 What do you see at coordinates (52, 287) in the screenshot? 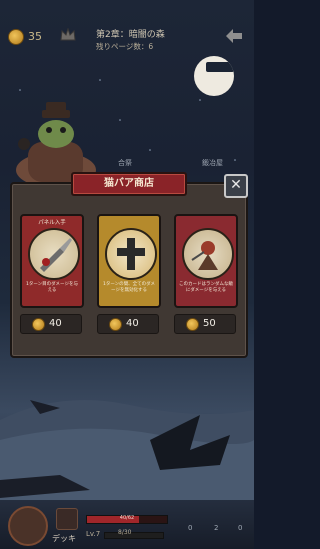
I see `card-description: 1ターン目のダメージを与える` at bounding box center [52, 287].